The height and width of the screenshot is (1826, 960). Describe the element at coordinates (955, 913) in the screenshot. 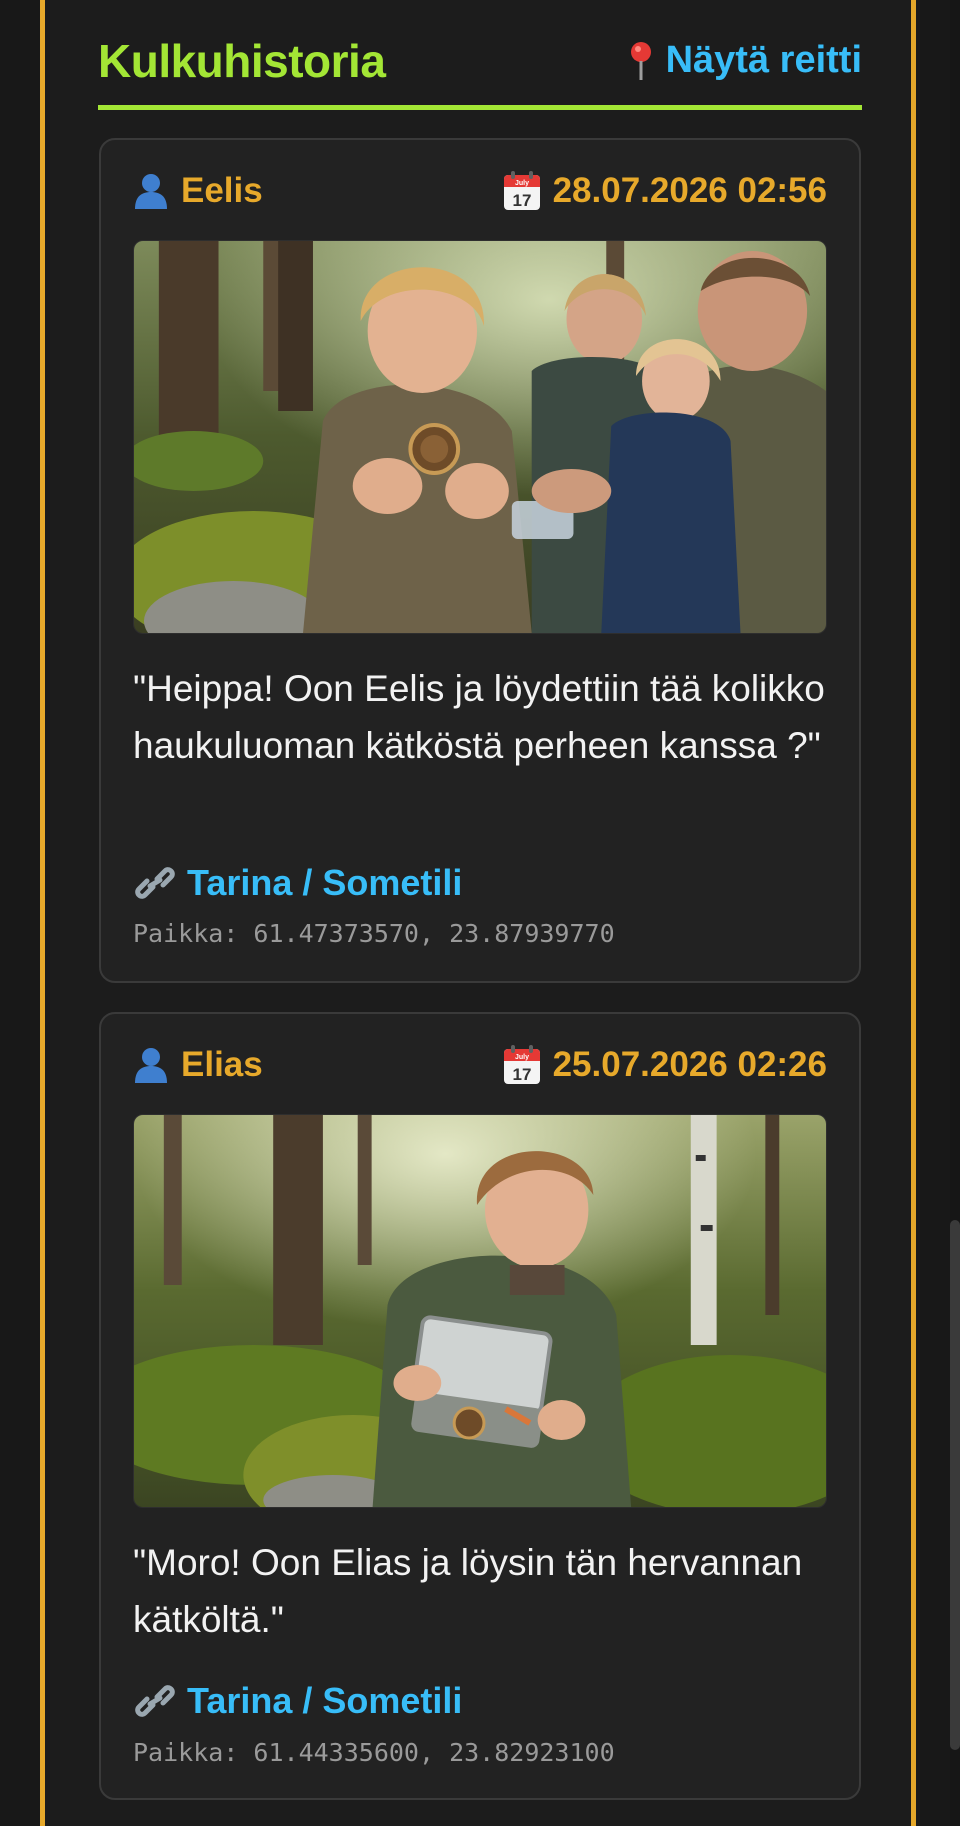

I see `scrollbar` at that location.